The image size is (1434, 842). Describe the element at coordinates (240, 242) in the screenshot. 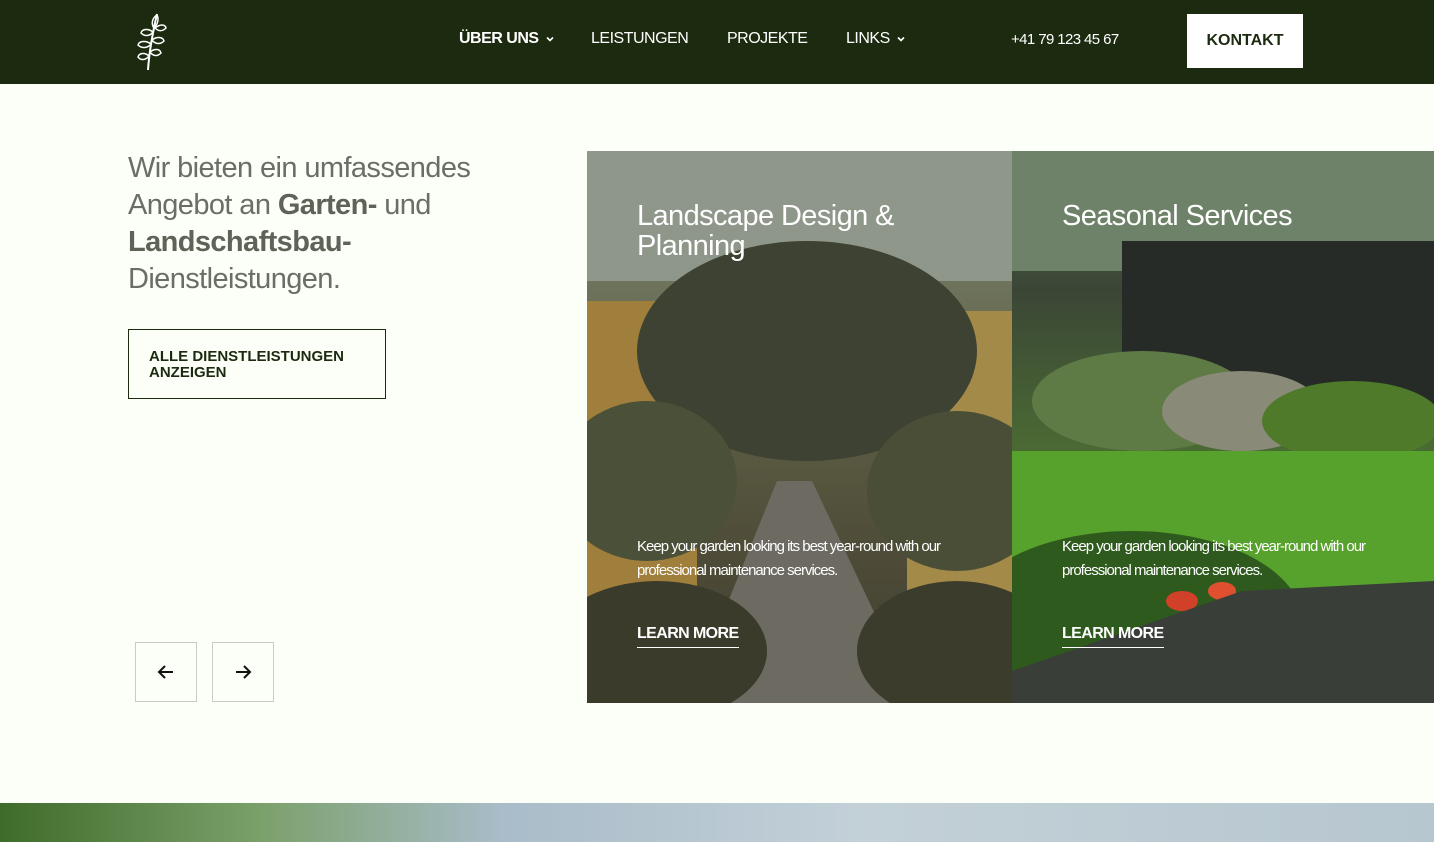

I see `intro-bold-landschaftsbau: Landschaftsbau-` at that location.